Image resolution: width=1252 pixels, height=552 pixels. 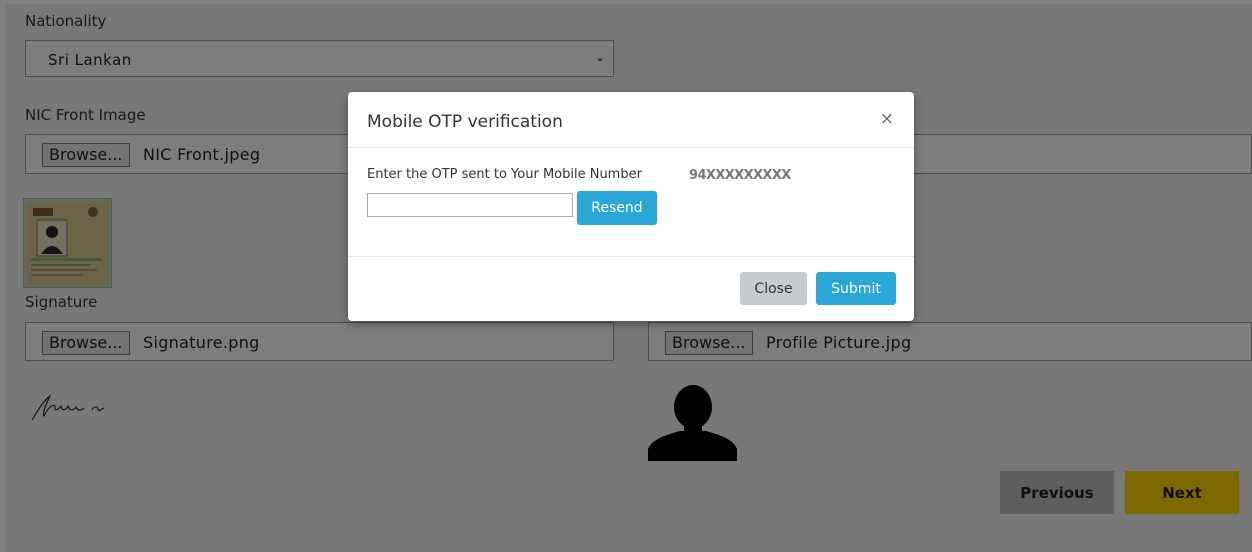 What do you see at coordinates (504, 174) in the screenshot?
I see `otp-prompt: Enter the OTP sent to Your Mobile Number` at bounding box center [504, 174].